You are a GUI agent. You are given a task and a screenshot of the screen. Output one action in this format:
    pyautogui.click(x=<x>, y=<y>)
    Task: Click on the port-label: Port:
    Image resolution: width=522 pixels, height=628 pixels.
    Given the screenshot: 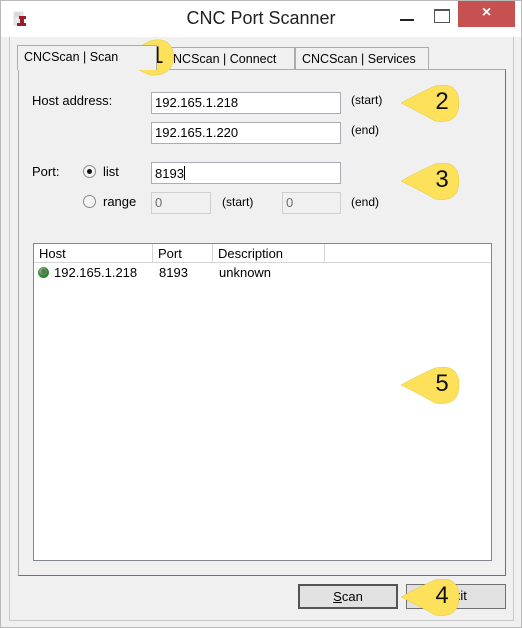 What is the action you would take?
    pyautogui.click(x=46, y=171)
    